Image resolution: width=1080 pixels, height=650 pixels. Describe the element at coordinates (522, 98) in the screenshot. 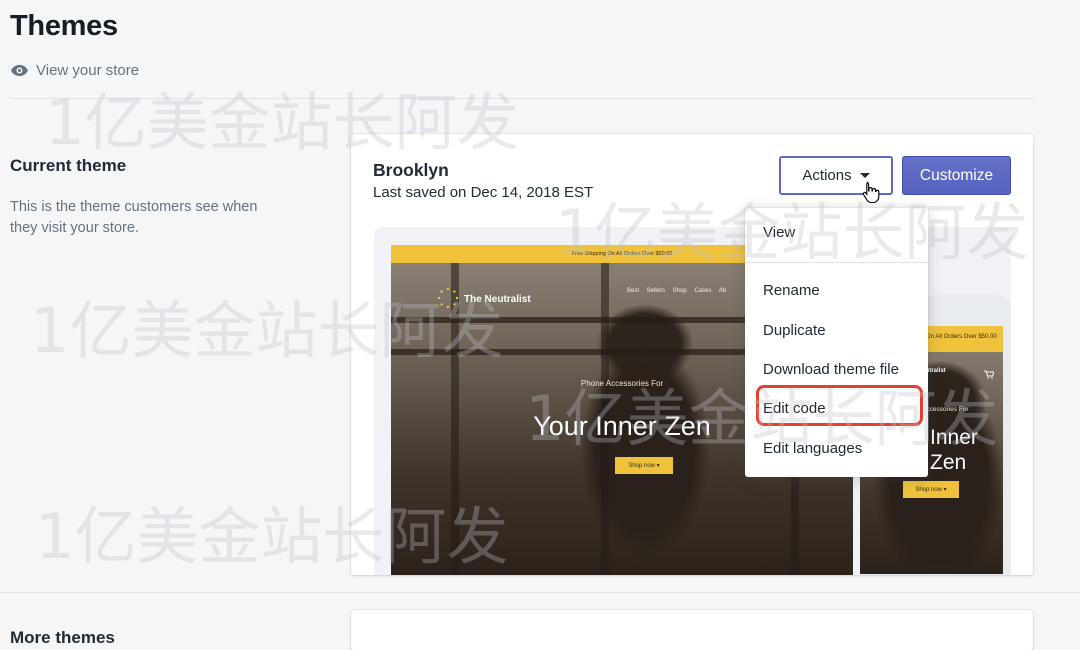

I see `header-divider` at that location.